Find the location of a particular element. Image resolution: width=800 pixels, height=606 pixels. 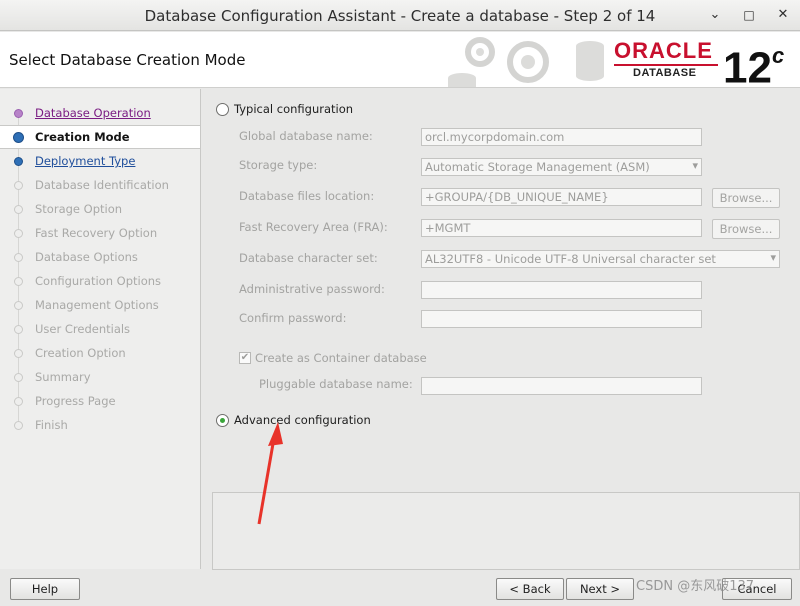

pluggable-db-name-input is located at coordinates (561, 386).